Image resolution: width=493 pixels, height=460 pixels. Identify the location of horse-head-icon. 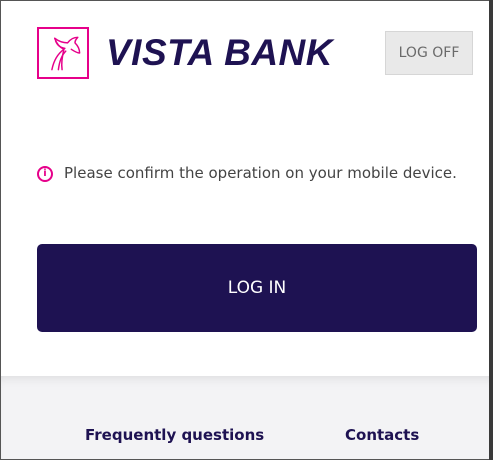
(66, 53).